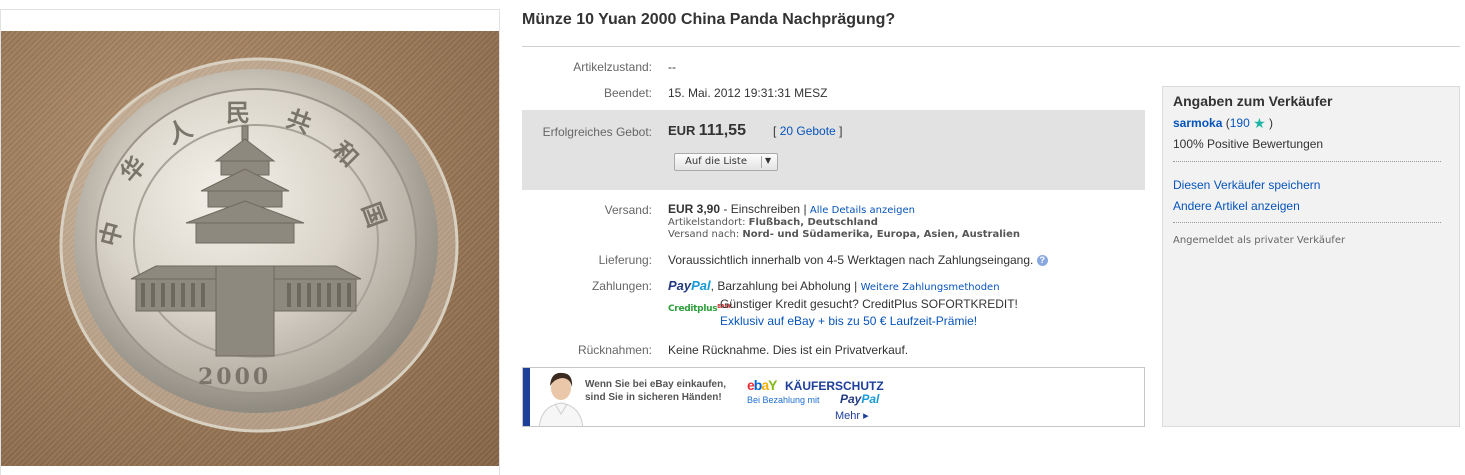 The image size is (1465, 475). What do you see at coordinates (1246, 185) in the screenshot?
I see `save-seller-link: Diesen Verkäufer speichern` at bounding box center [1246, 185].